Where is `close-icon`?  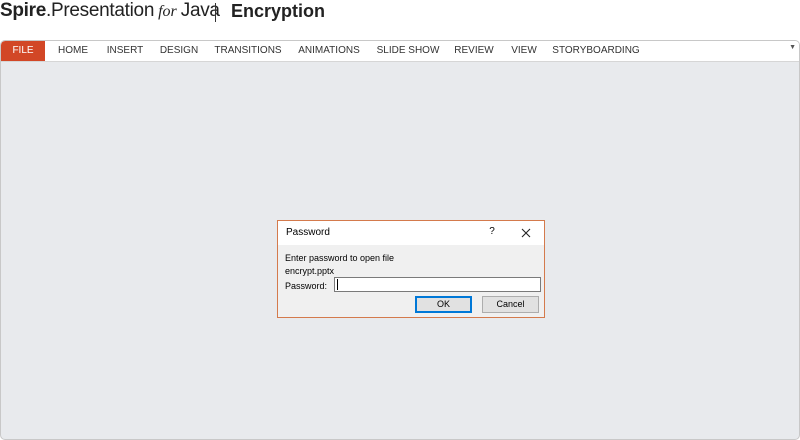
close-icon is located at coordinates (526, 233).